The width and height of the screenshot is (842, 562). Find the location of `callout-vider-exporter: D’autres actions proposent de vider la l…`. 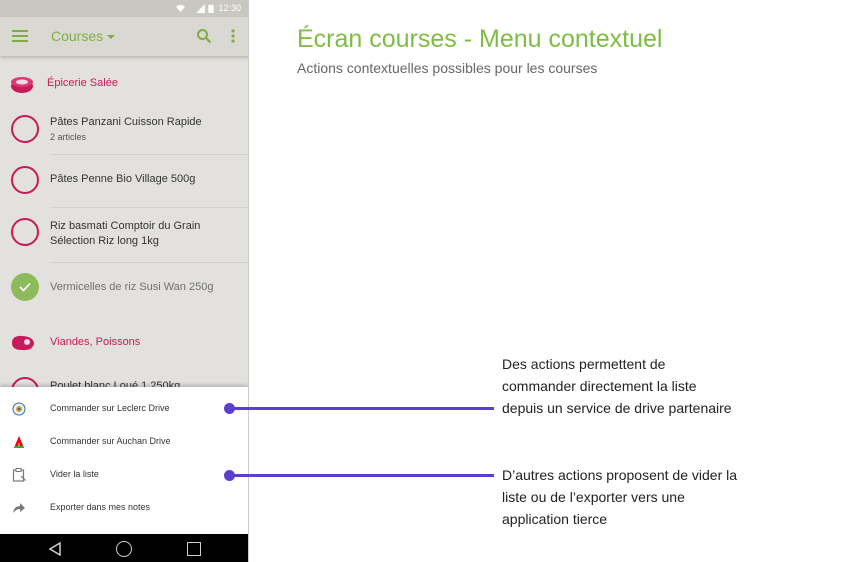

callout-vider-exporter: D’autres actions proposent de vider la l… is located at coordinates (652, 497).